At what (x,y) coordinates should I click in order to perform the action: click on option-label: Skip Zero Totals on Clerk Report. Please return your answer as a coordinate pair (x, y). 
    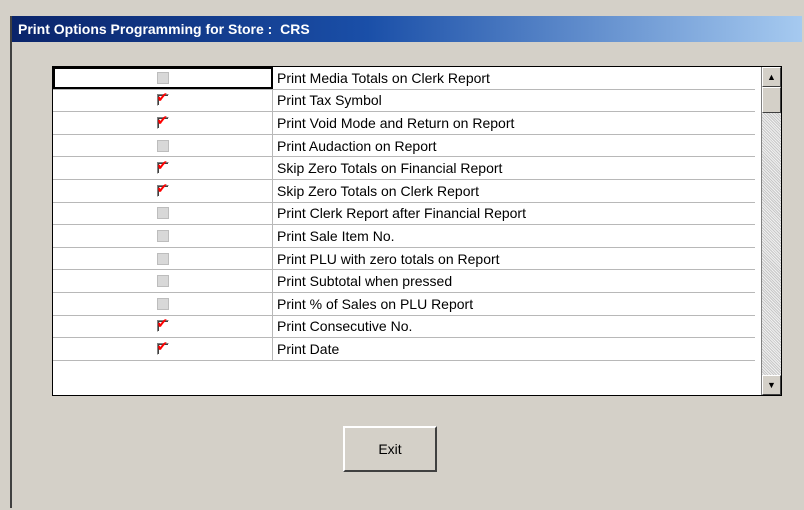
    Looking at the image, I should click on (378, 190).